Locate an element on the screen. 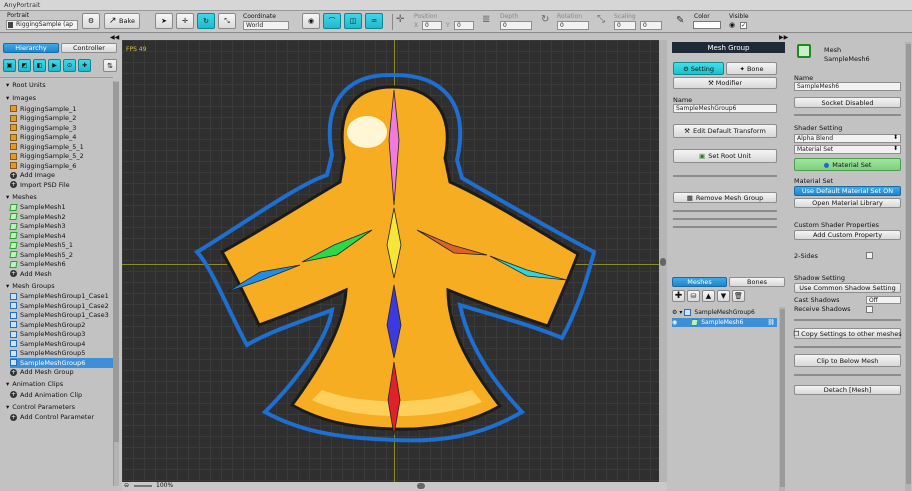 Image resolution: width=912 pixels, height=491 pixels. tab-bone: ✦ Bone is located at coordinates (751, 68).